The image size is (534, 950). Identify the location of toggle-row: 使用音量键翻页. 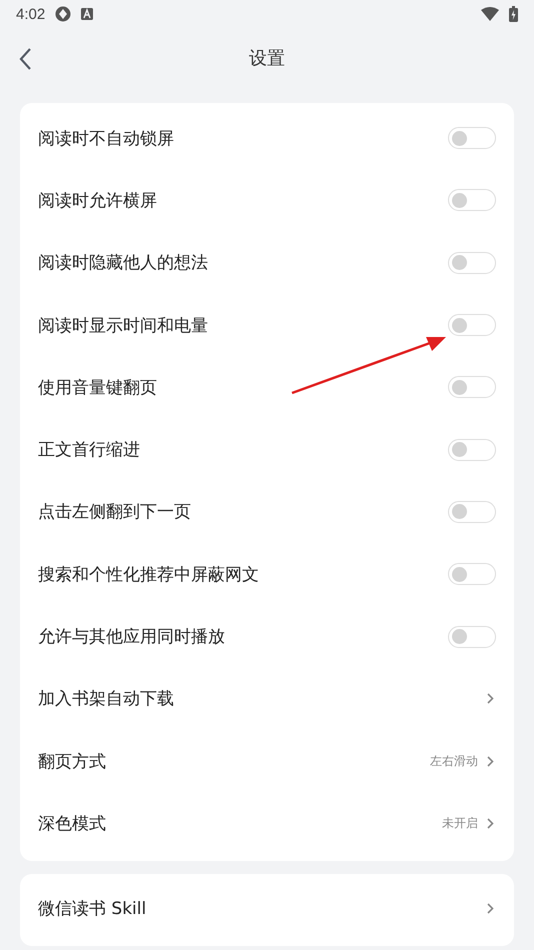
(267, 387).